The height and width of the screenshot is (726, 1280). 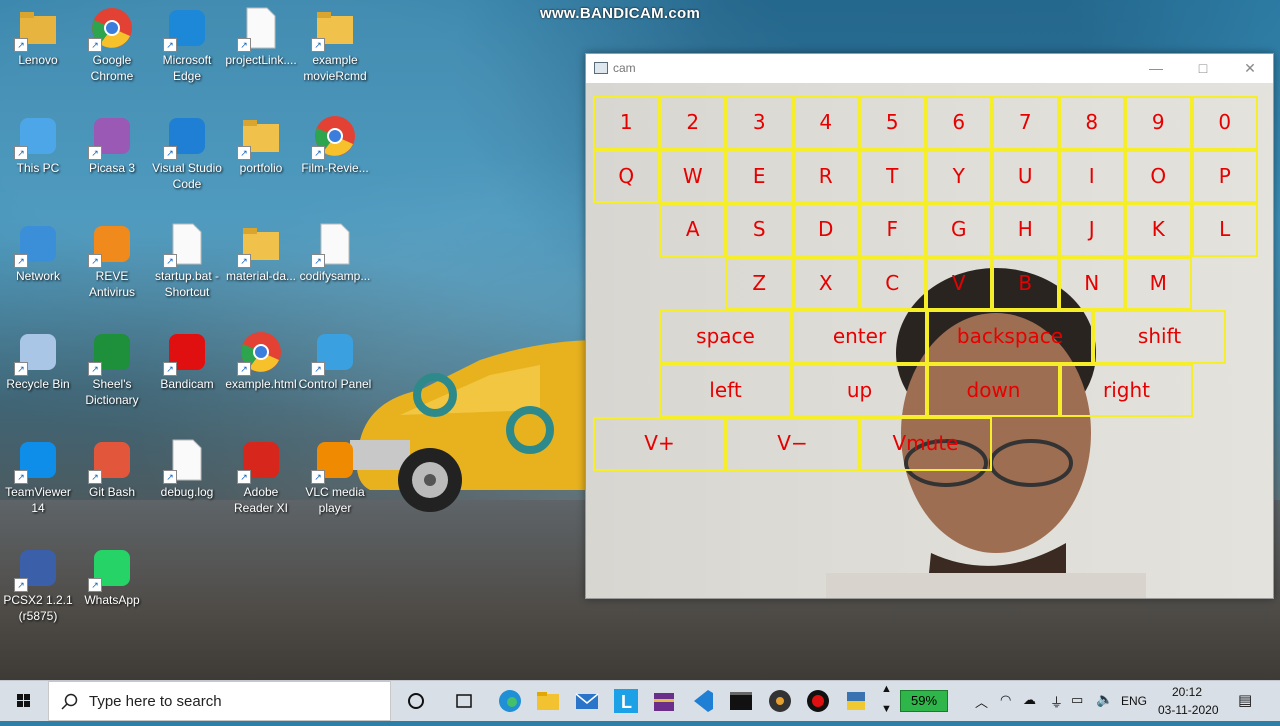 I want to click on task-view-icon, so click(x=464, y=701).